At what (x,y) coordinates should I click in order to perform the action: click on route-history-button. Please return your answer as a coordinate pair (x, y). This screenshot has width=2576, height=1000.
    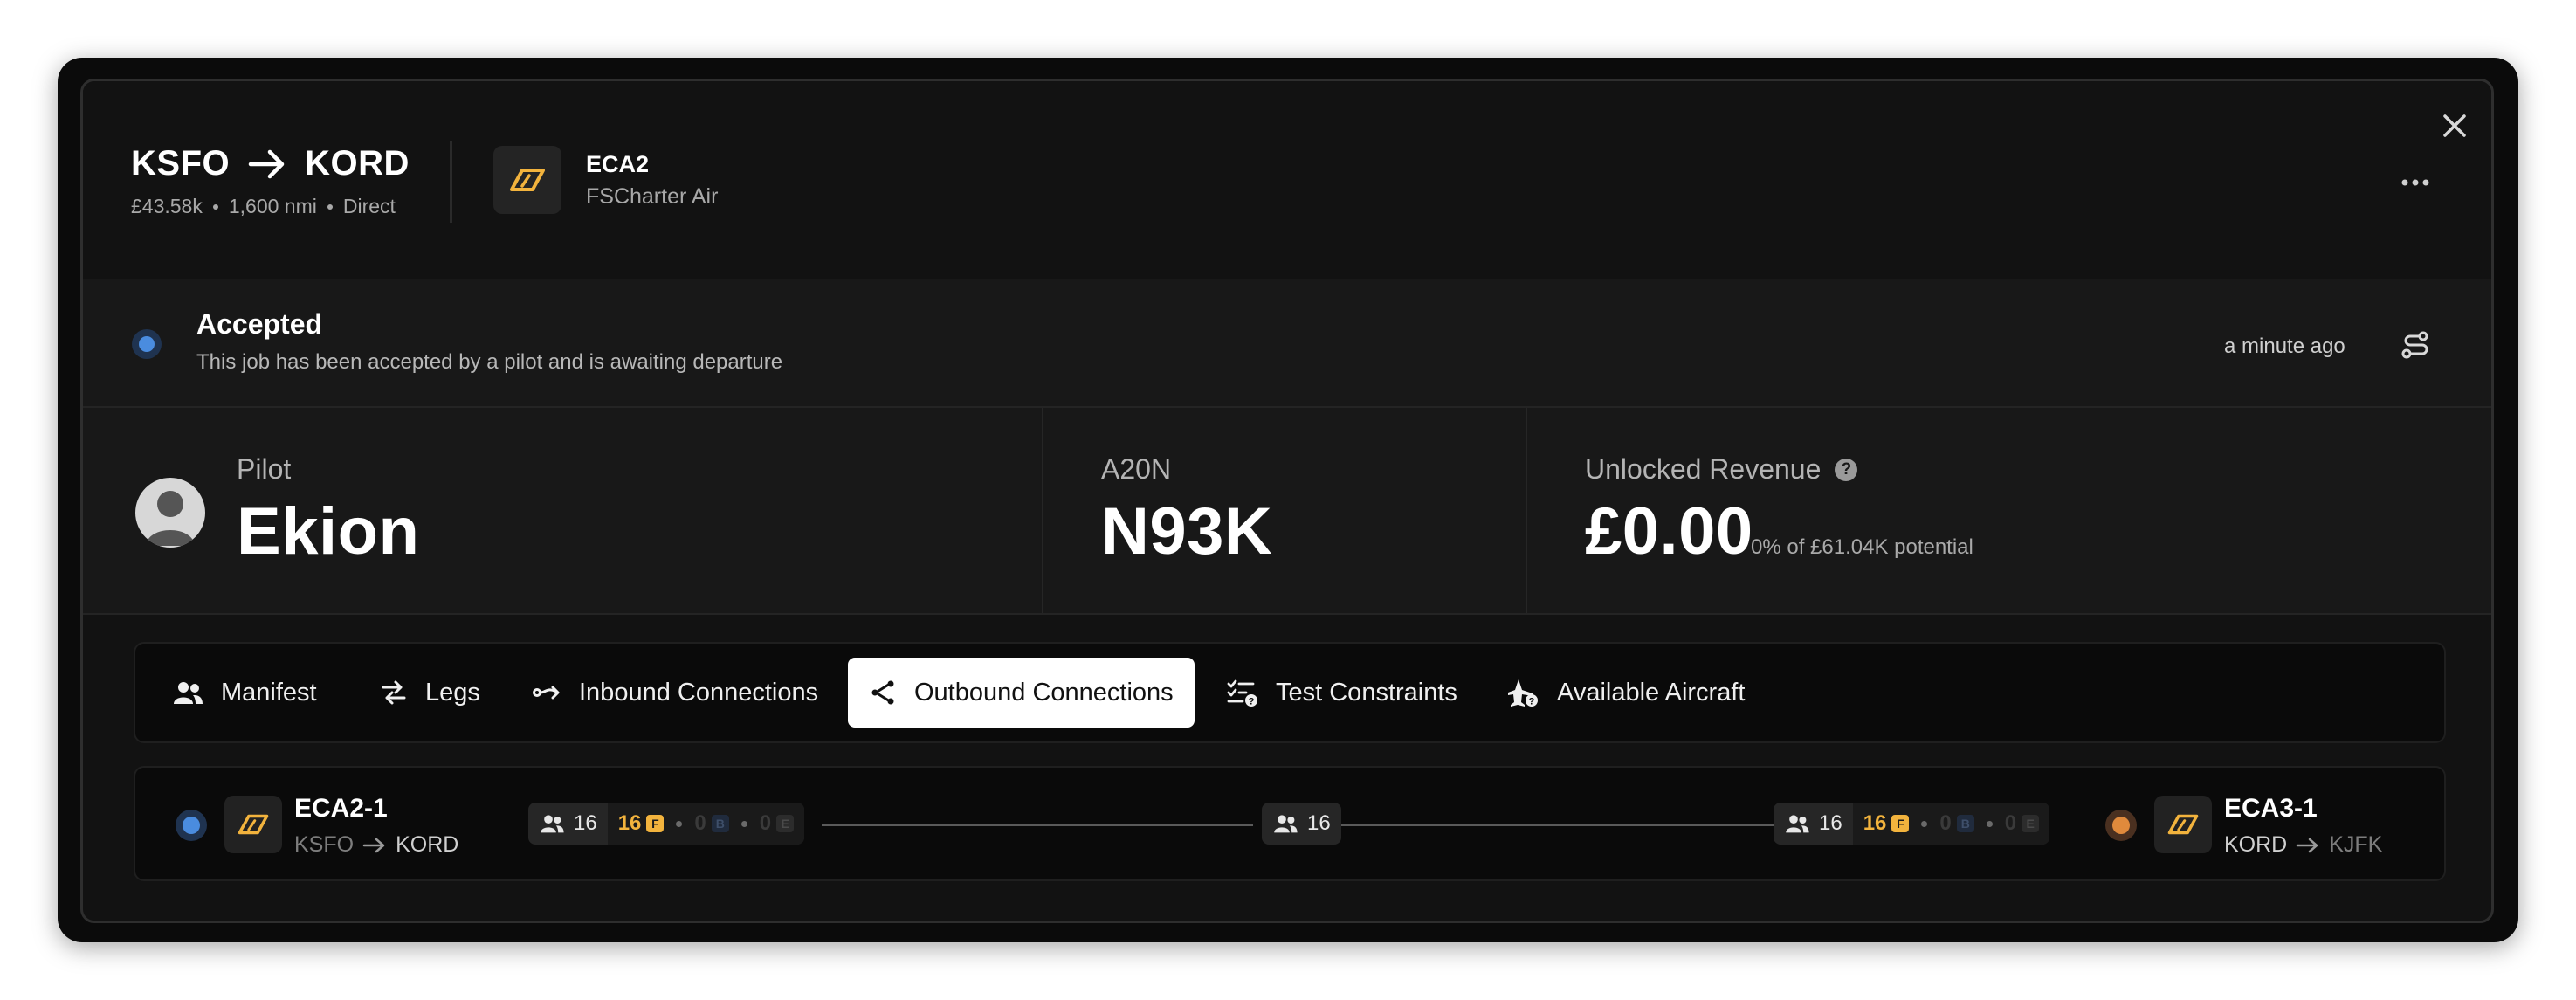
    Looking at the image, I should click on (2415, 345).